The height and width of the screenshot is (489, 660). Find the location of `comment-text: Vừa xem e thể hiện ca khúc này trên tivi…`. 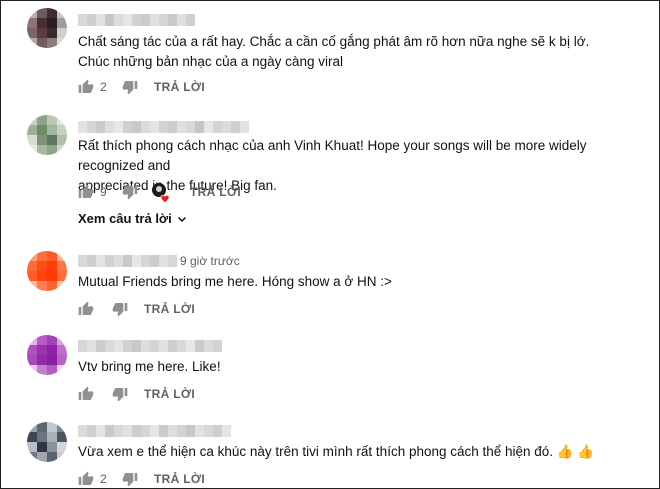

comment-text: Vừa xem e thể hiện ca khúc này trên tivi… is located at coordinates (363, 452).